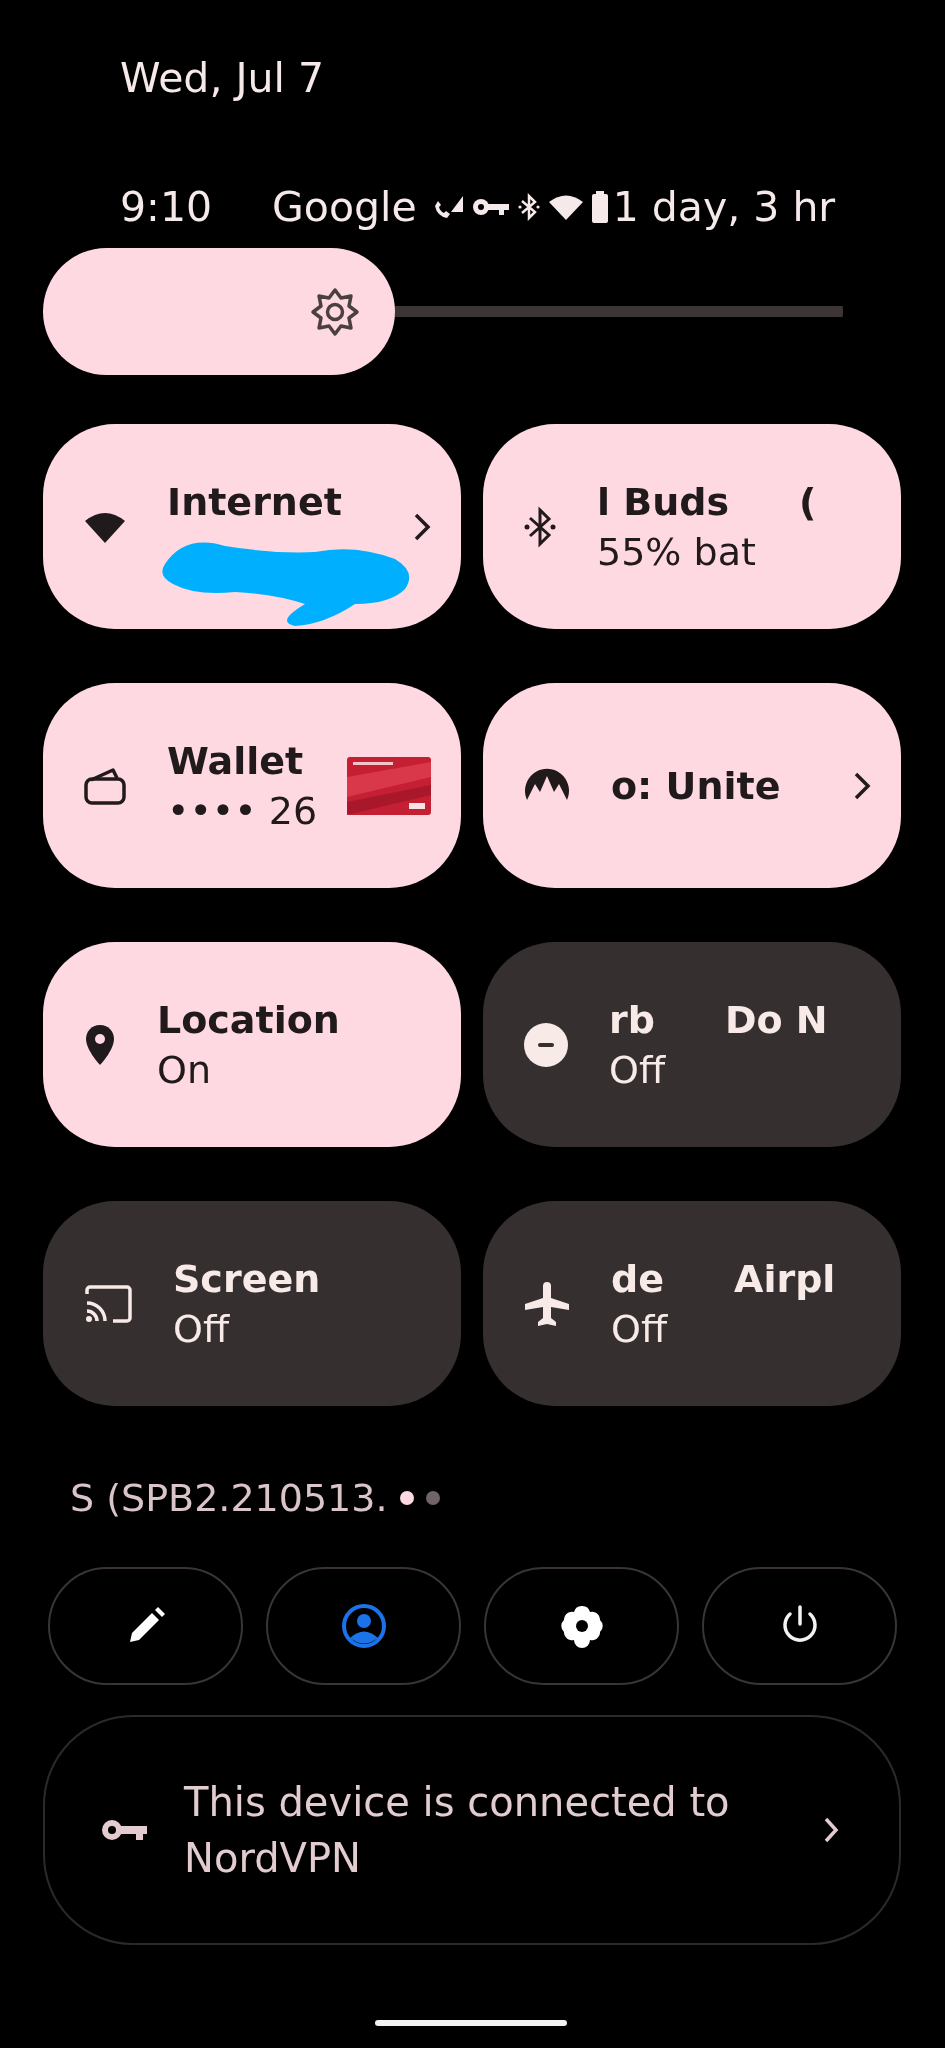  What do you see at coordinates (547, 1303) in the screenshot?
I see `airplane-icon` at bounding box center [547, 1303].